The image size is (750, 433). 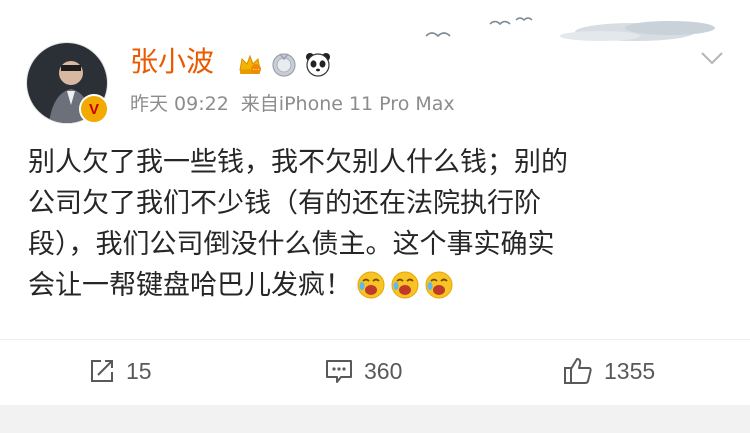 What do you see at coordinates (712, 58) in the screenshot?
I see `chevron-down-icon` at bounding box center [712, 58].